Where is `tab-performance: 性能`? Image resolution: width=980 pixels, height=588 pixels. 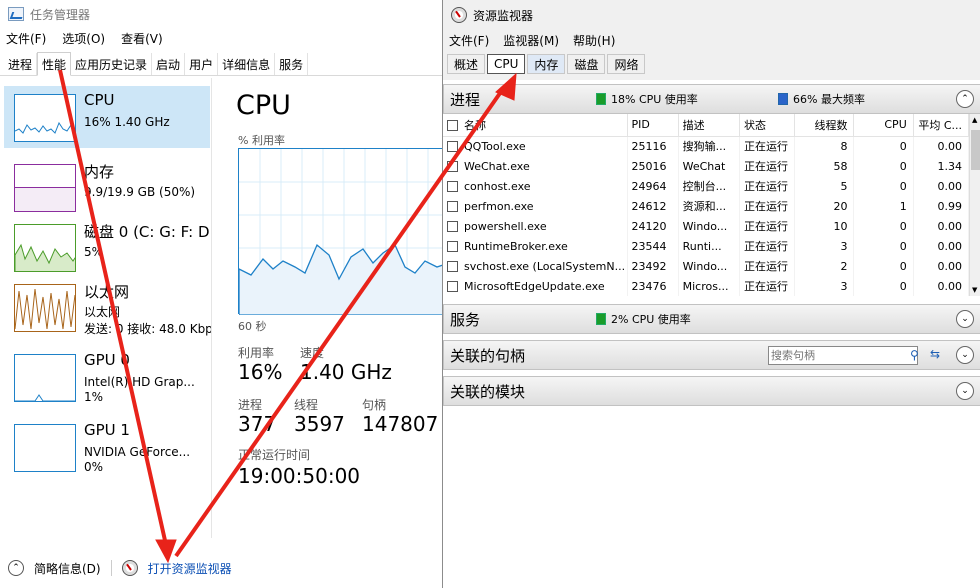
tab-performance: 性能 is located at coordinates (54, 64).